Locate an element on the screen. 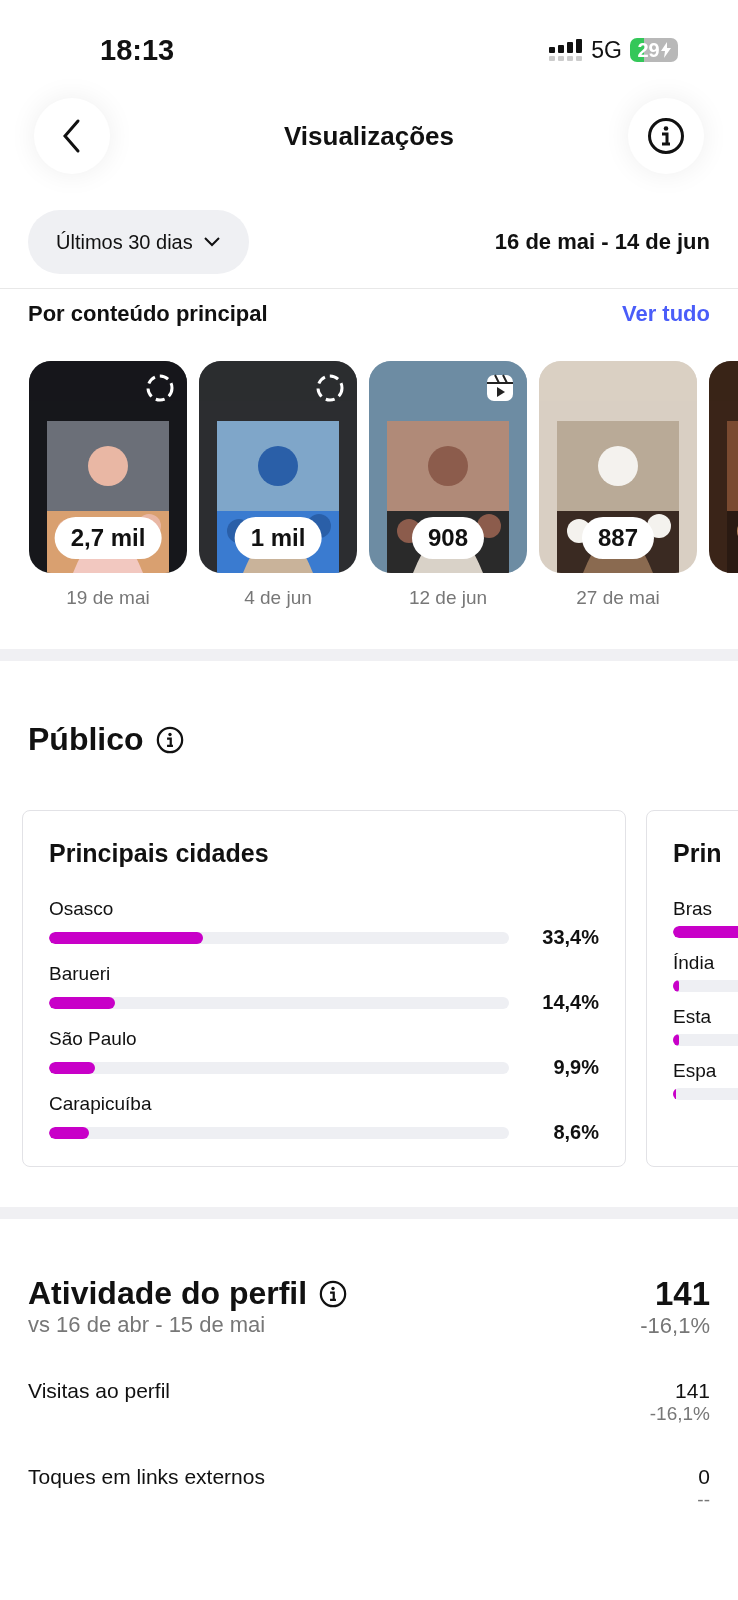 This screenshot has width=738, height=1600. screen-title: Visualizações is located at coordinates (369, 136).